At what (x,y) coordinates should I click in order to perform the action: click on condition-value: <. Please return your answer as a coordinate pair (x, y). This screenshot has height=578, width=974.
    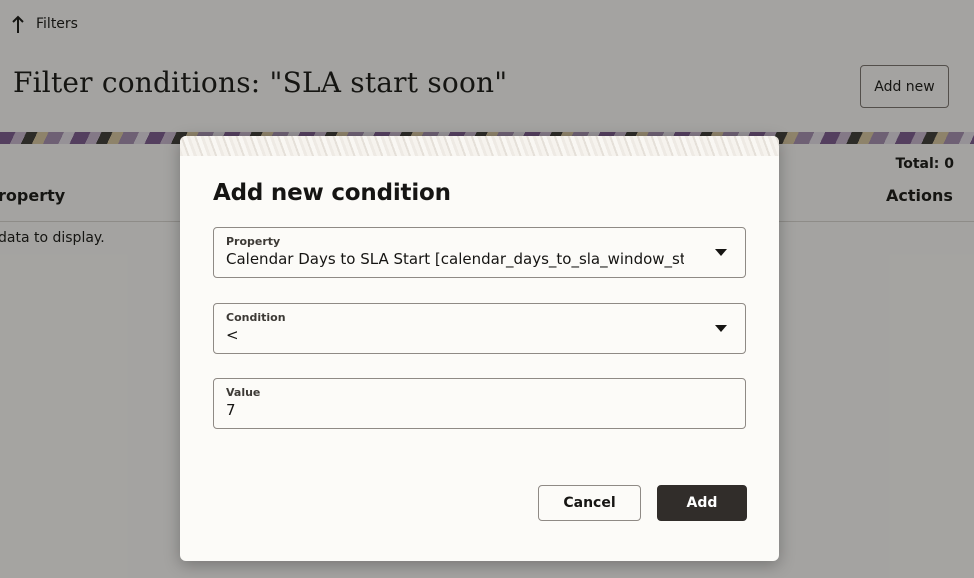
    Looking at the image, I should click on (232, 335).